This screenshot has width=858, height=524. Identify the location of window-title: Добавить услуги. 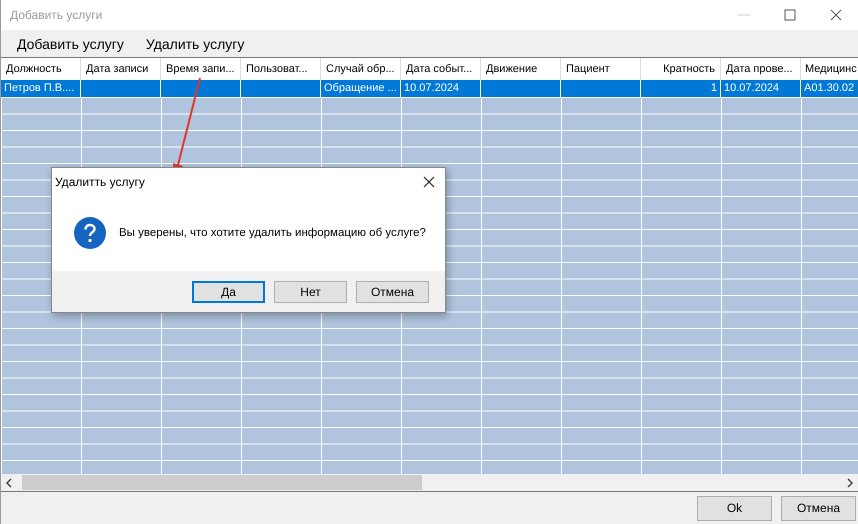
(56, 15).